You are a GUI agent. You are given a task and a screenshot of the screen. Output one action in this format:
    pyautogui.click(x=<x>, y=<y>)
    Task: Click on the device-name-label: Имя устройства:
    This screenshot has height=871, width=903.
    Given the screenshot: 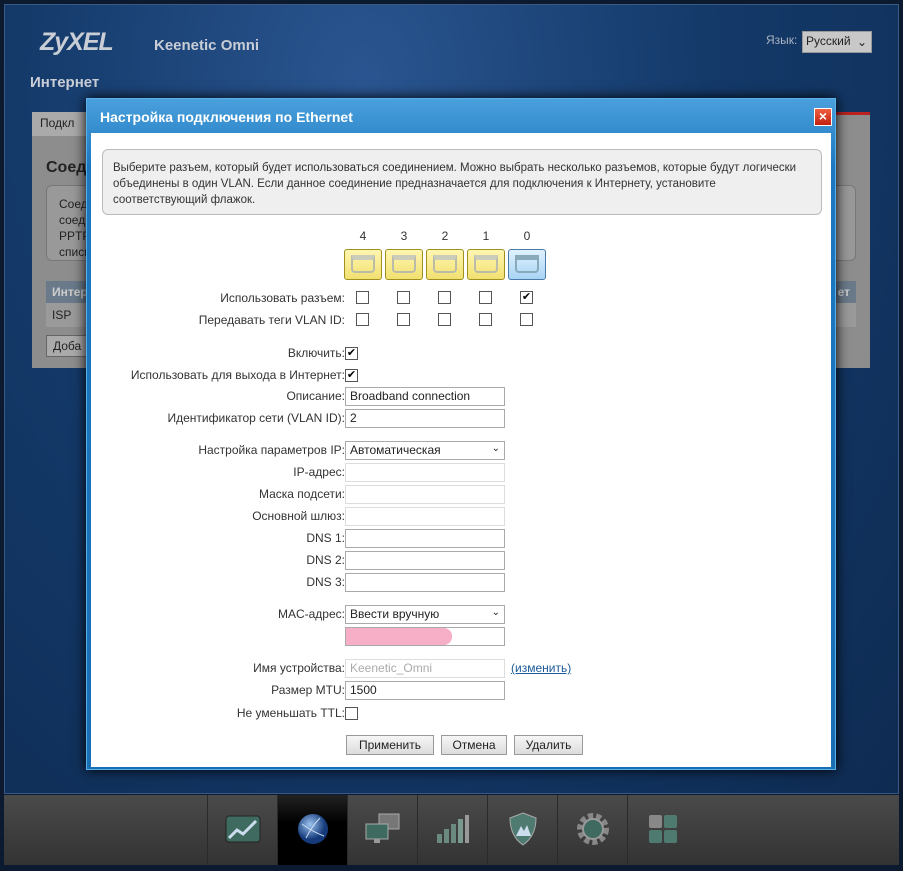 What is the action you would take?
    pyautogui.click(x=299, y=668)
    